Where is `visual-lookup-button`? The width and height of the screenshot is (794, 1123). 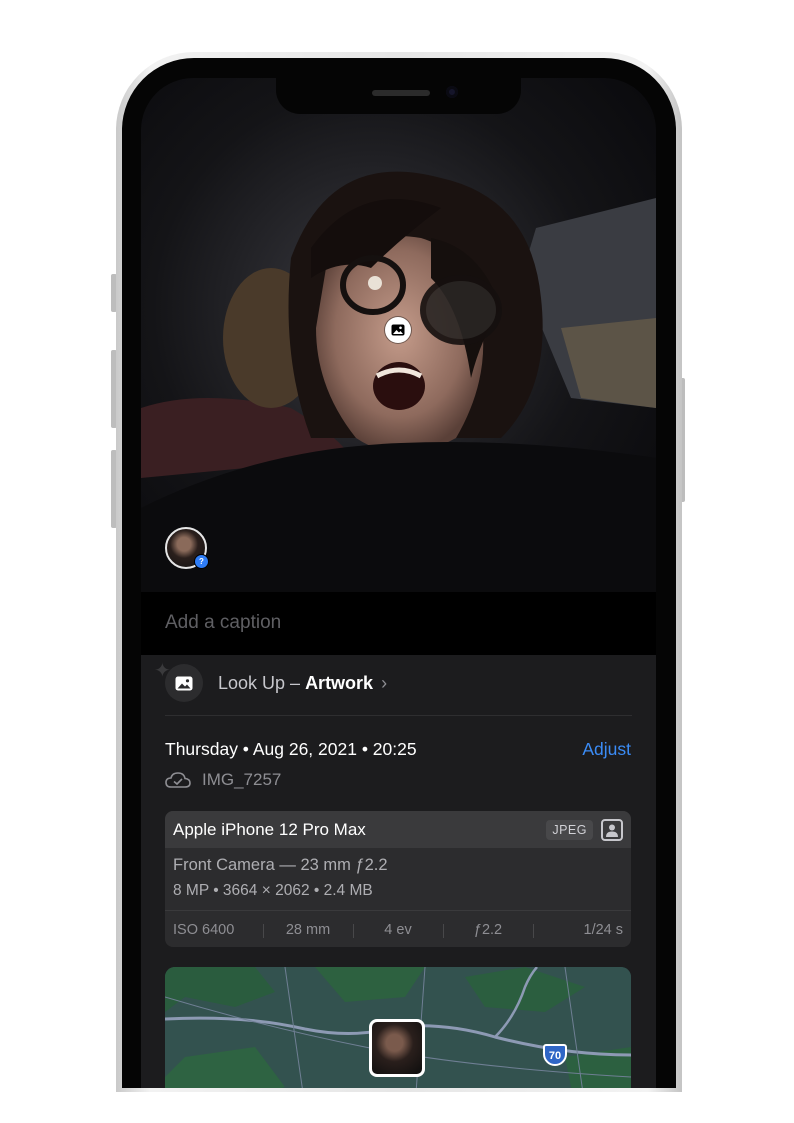
visual-lookup-button is located at coordinates (398, 330).